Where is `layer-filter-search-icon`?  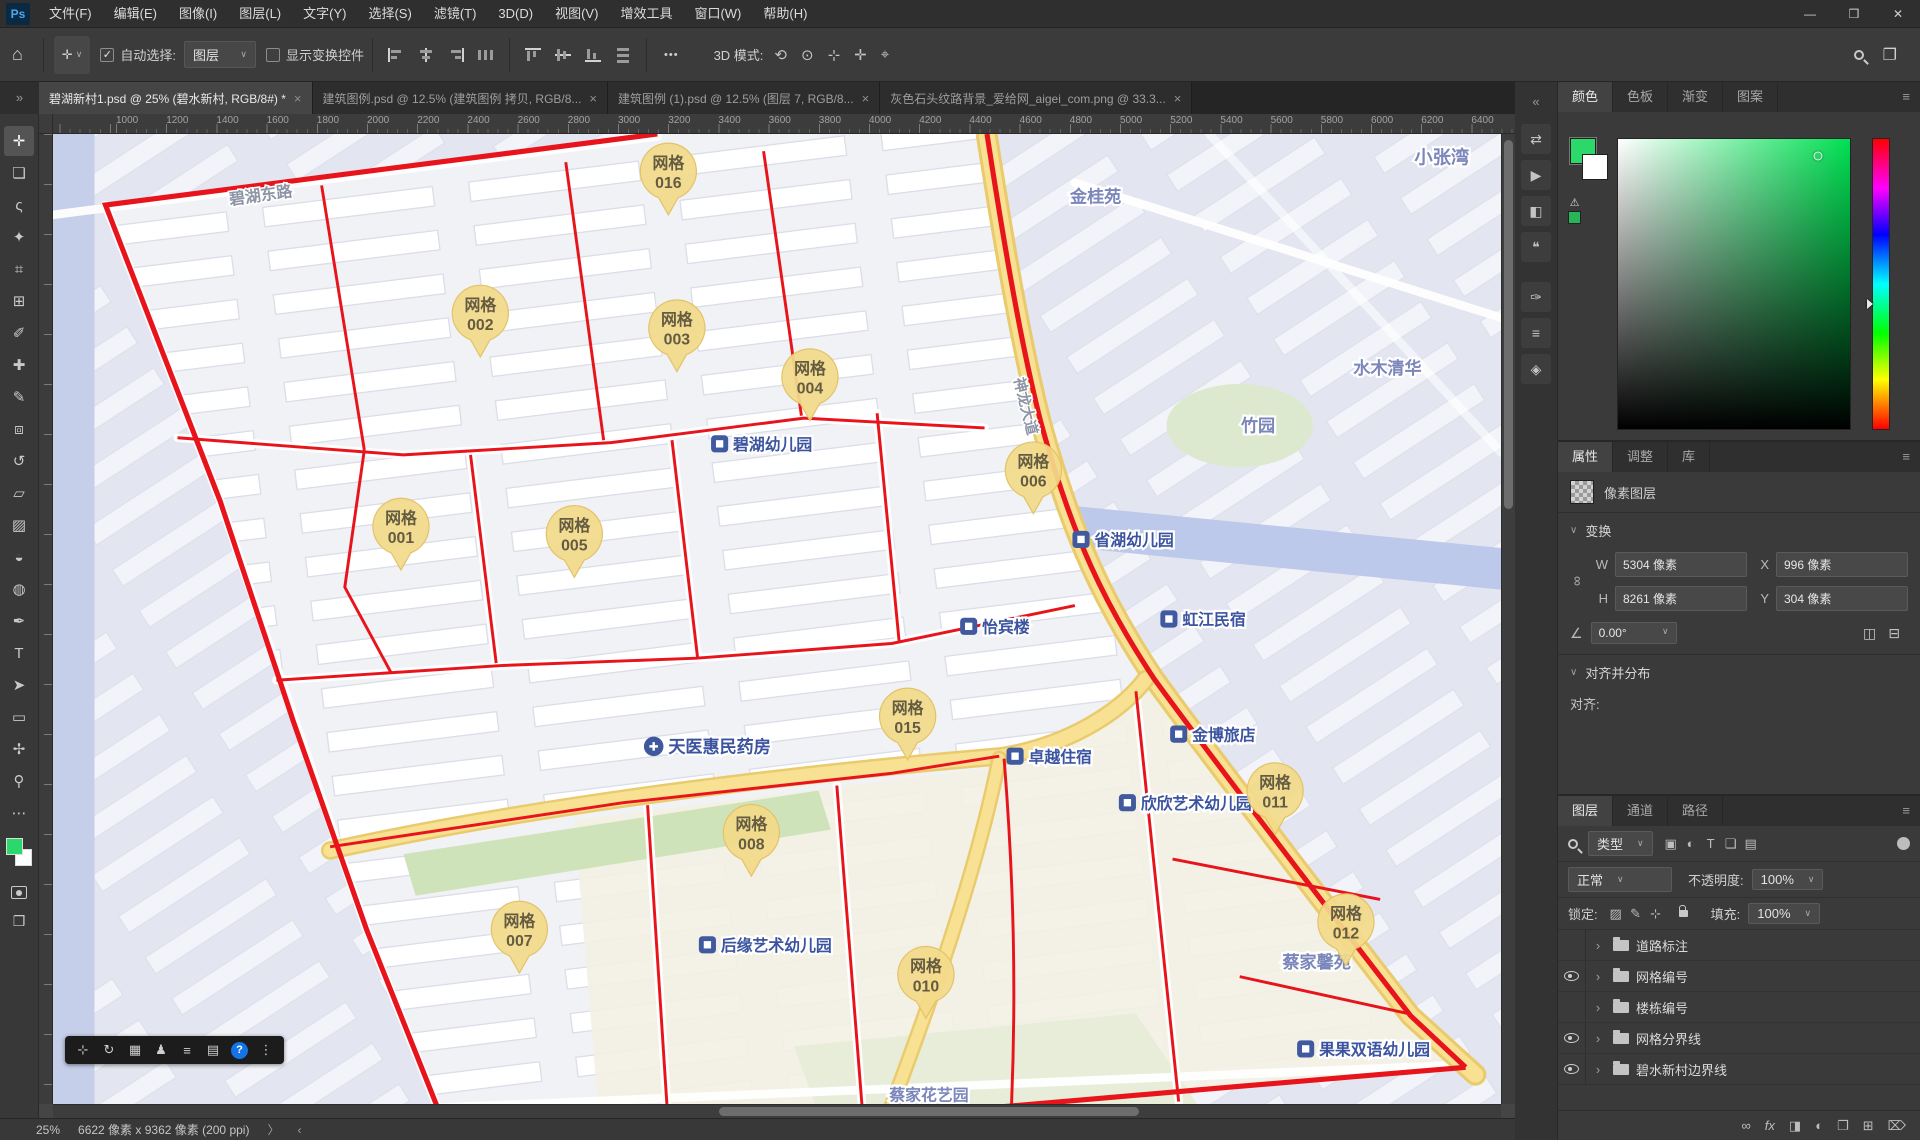
layer-filter-search-icon is located at coordinates (1573, 843).